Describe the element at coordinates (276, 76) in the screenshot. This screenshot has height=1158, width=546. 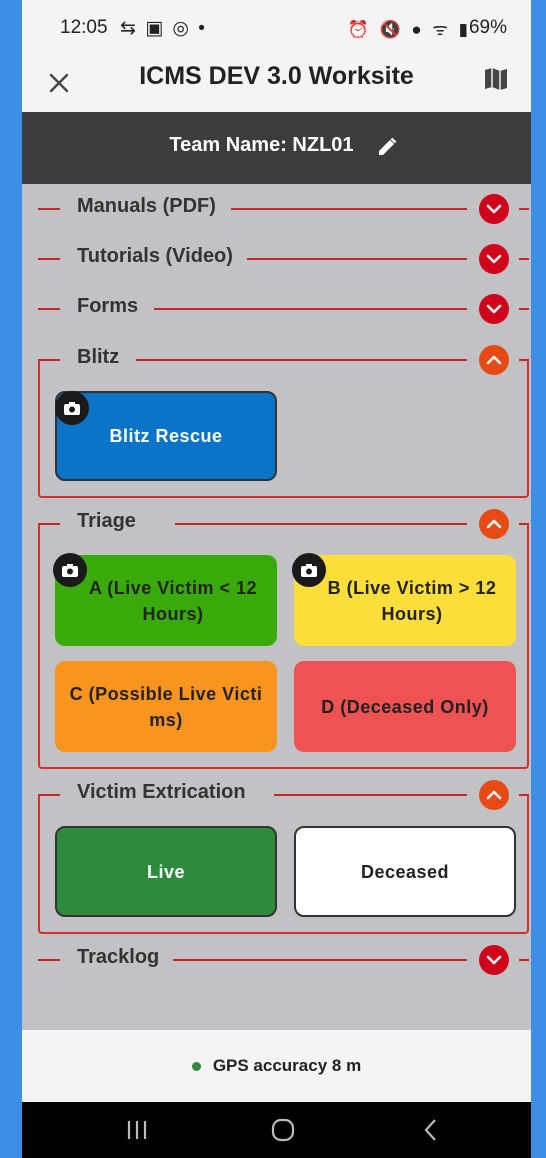
I see `app-title: ICMS DEV 3.0 Worksite` at that location.